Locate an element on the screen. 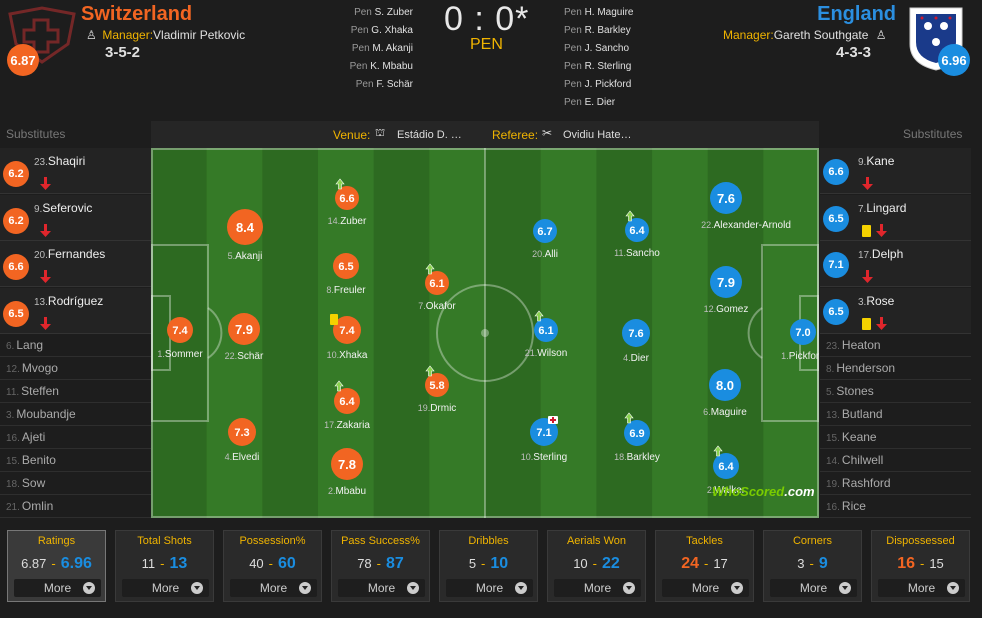  player-name: 4.Elvedi is located at coordinates (242, 457).